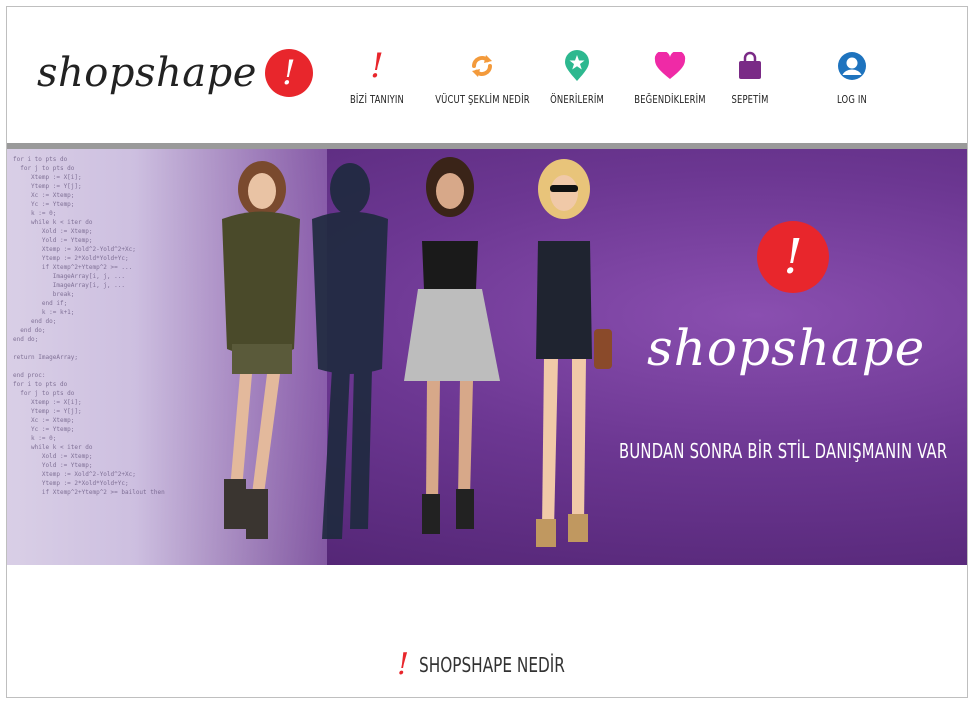 Image resolution: width=976 pixels, height=704 pixels. I want to click on nav-label: ÖNERİLERİM, so click(577, 99).